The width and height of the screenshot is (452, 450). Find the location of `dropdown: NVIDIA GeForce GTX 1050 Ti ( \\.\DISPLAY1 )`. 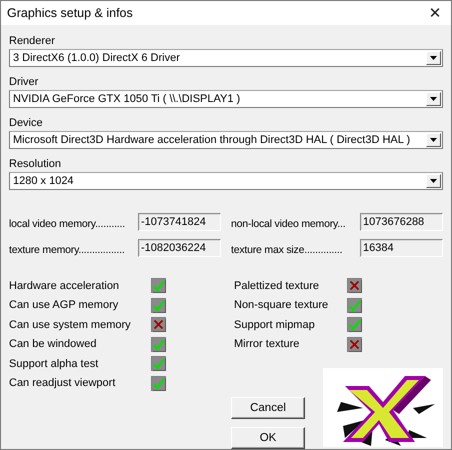

dropdown: NVIDIA GeForce GTX 1050 Ti ( \\.\DISPLAY1 ) is located at coordinates (226, 99).